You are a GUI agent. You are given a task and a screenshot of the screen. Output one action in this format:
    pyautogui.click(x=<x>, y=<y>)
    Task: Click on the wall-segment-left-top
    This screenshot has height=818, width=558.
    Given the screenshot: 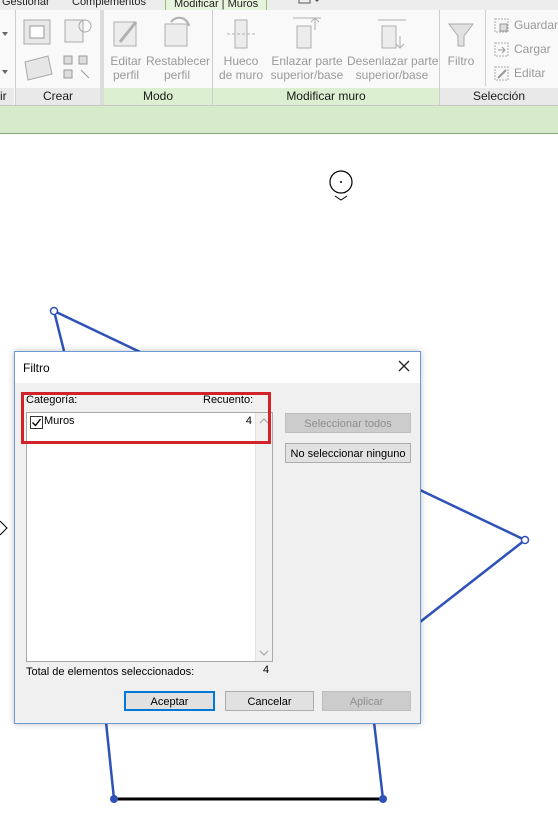 What is the action you would take?
    pyautogui.click(x=59, y=331)
    